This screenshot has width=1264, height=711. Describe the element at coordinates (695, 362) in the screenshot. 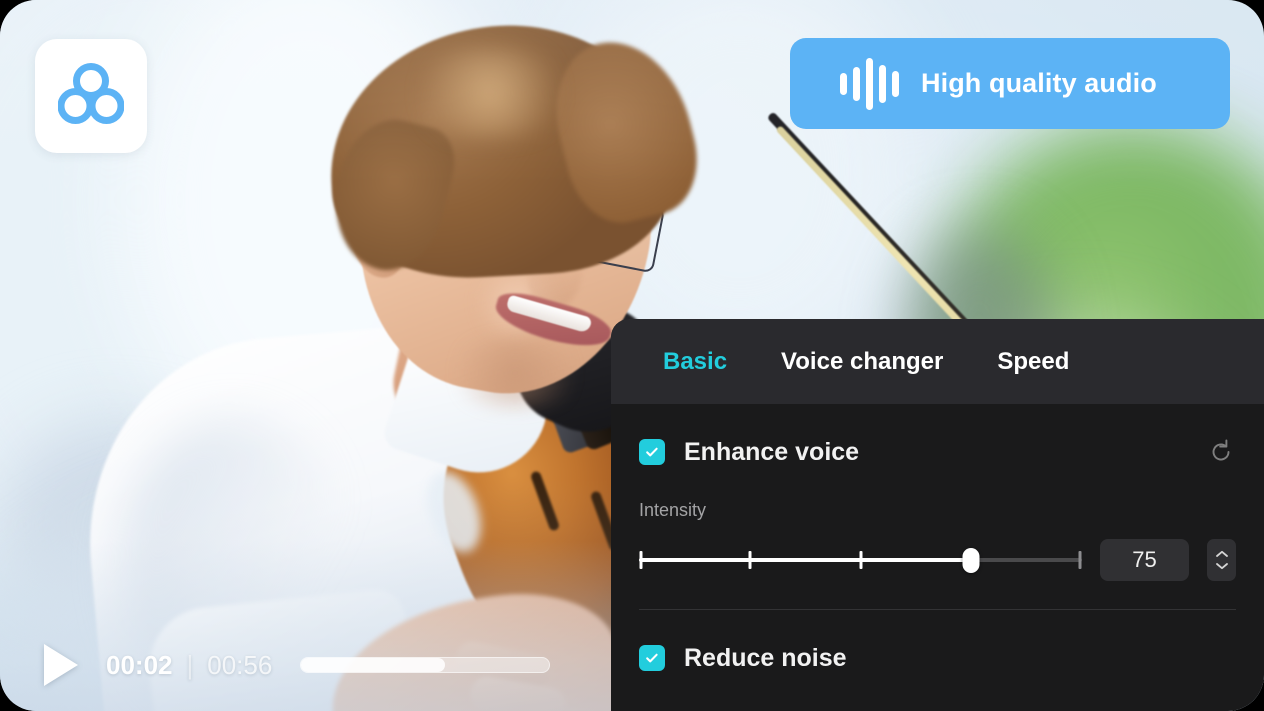

I see `tab-basic: Basic` at that location.